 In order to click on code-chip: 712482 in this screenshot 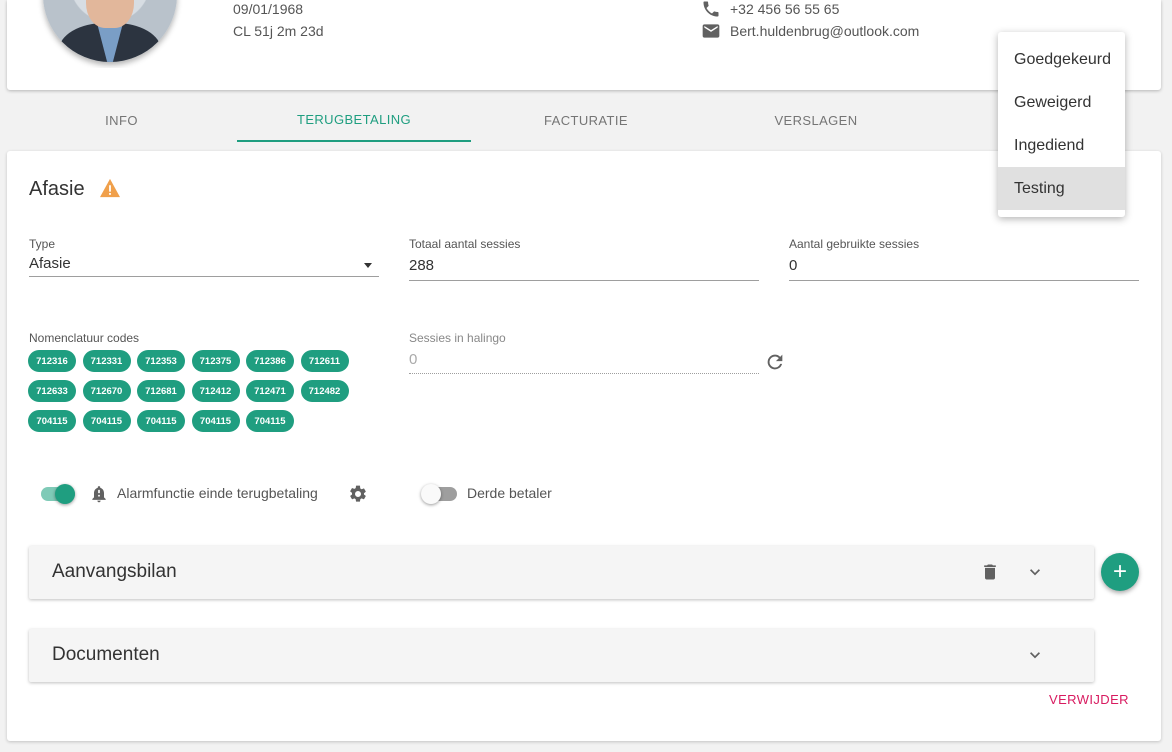, I will do `click(324, 391)`.